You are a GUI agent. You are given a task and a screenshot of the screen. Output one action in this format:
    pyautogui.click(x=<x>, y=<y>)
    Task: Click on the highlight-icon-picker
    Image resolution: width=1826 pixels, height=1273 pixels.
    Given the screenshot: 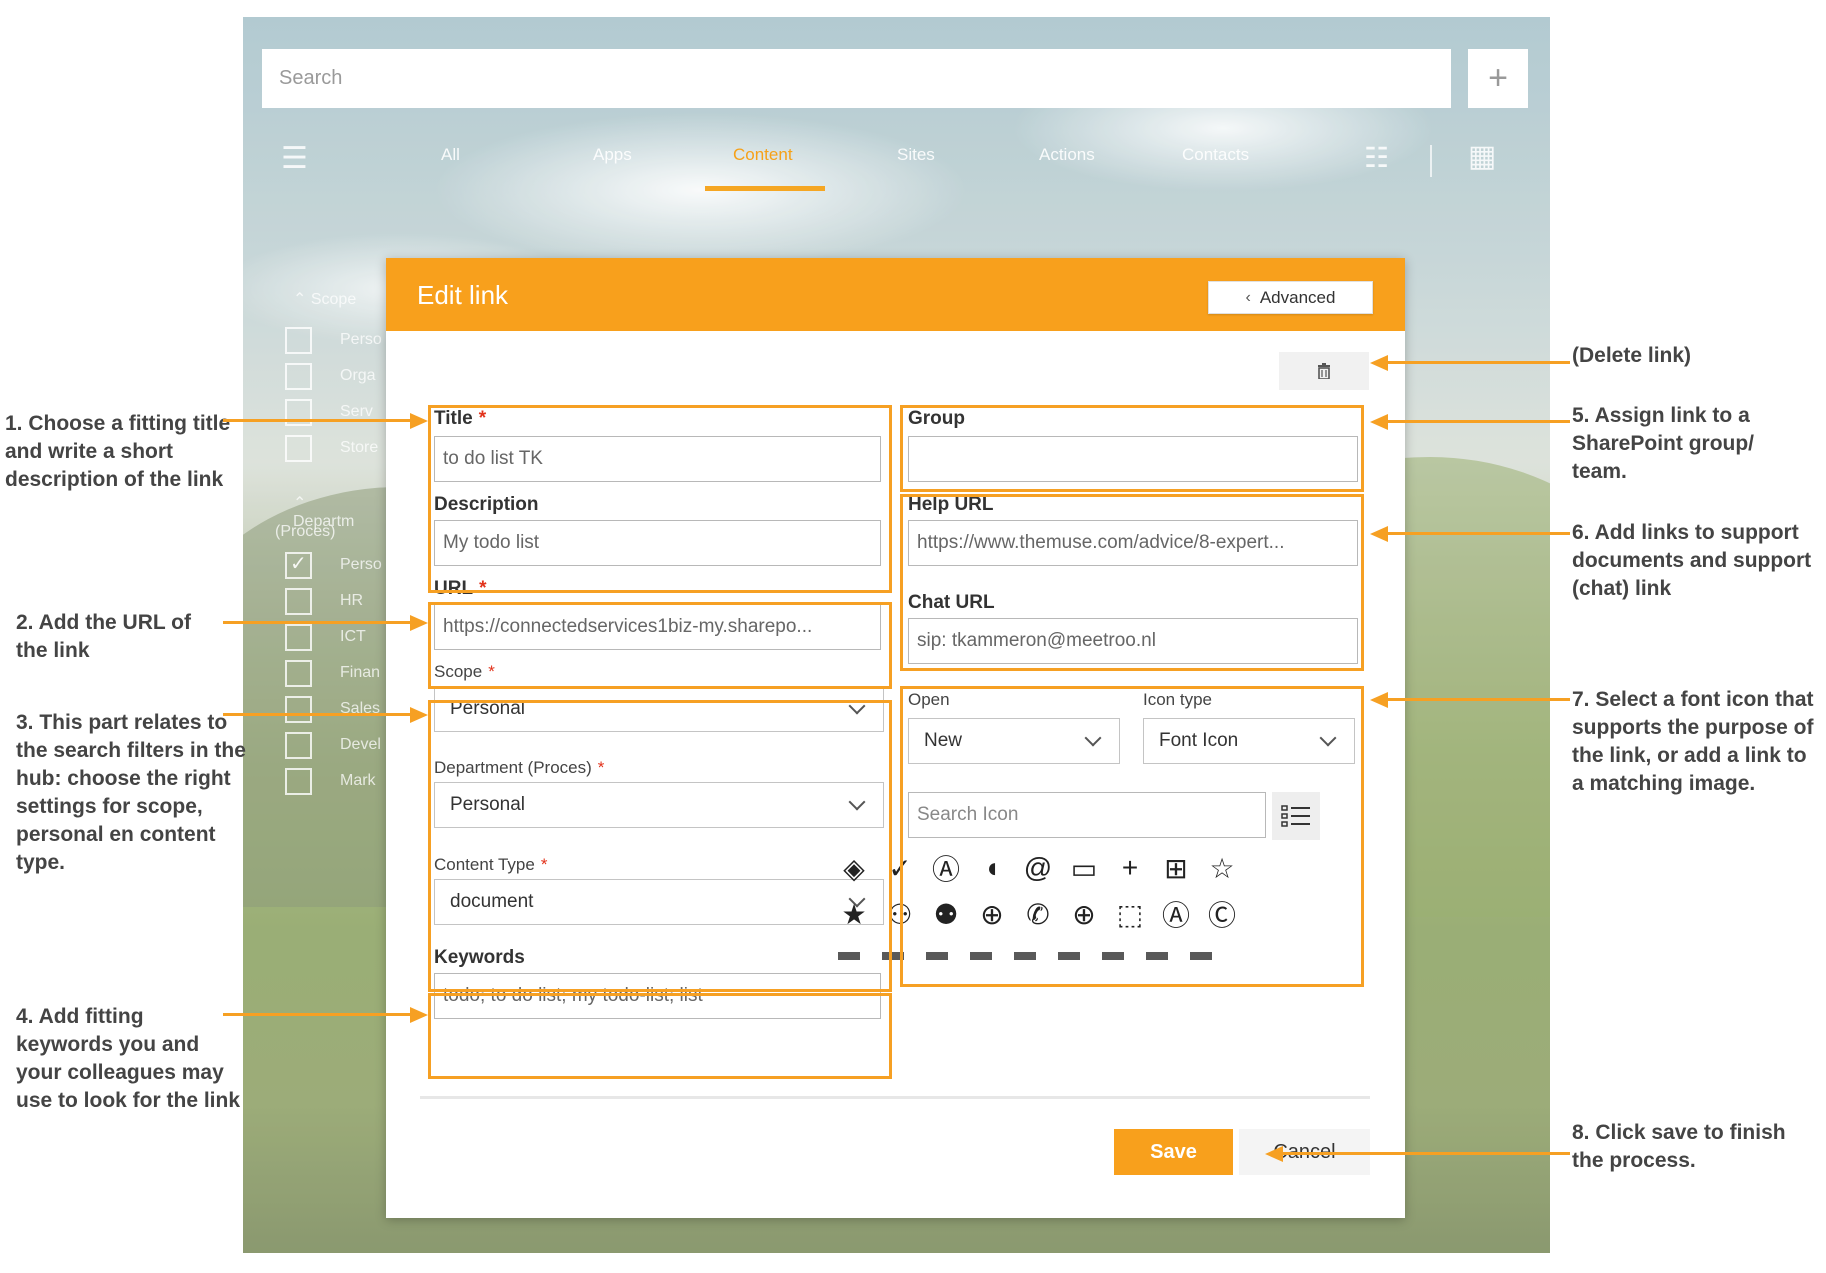 What is the action you would take?
    pyautogui.click(x=1132, y=836)
    